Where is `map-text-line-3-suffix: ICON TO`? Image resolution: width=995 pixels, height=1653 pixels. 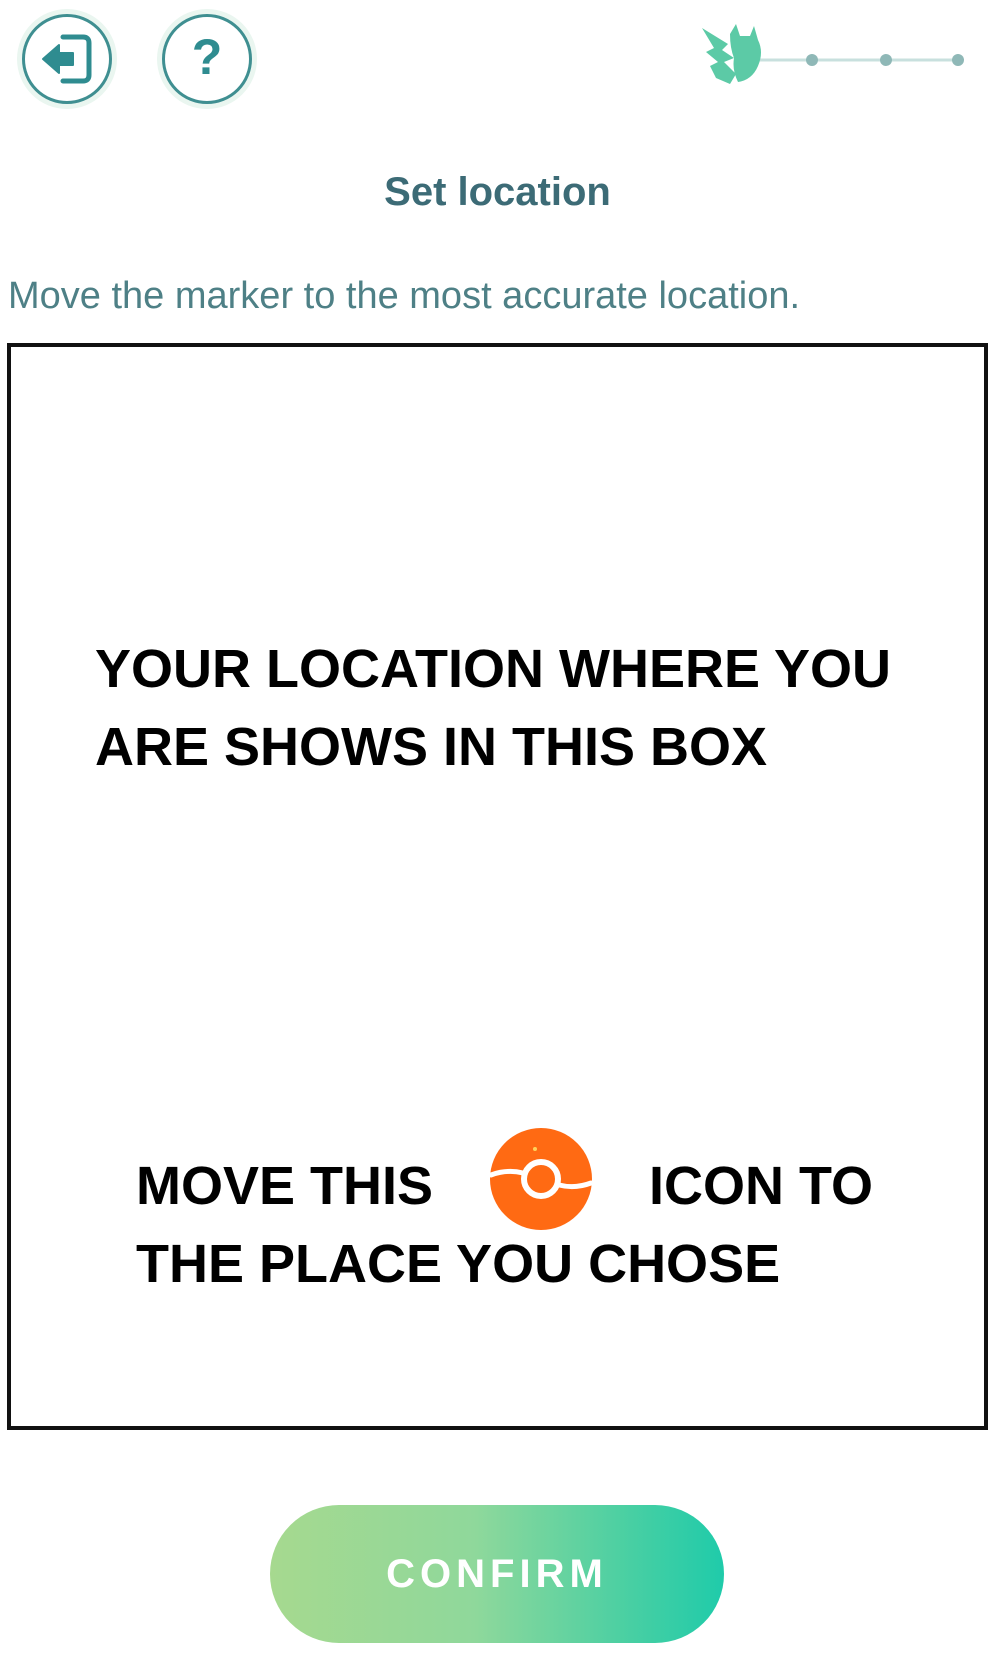 map-text-line-3-suffix: ICON TO is located at coordinates (761, 1186).